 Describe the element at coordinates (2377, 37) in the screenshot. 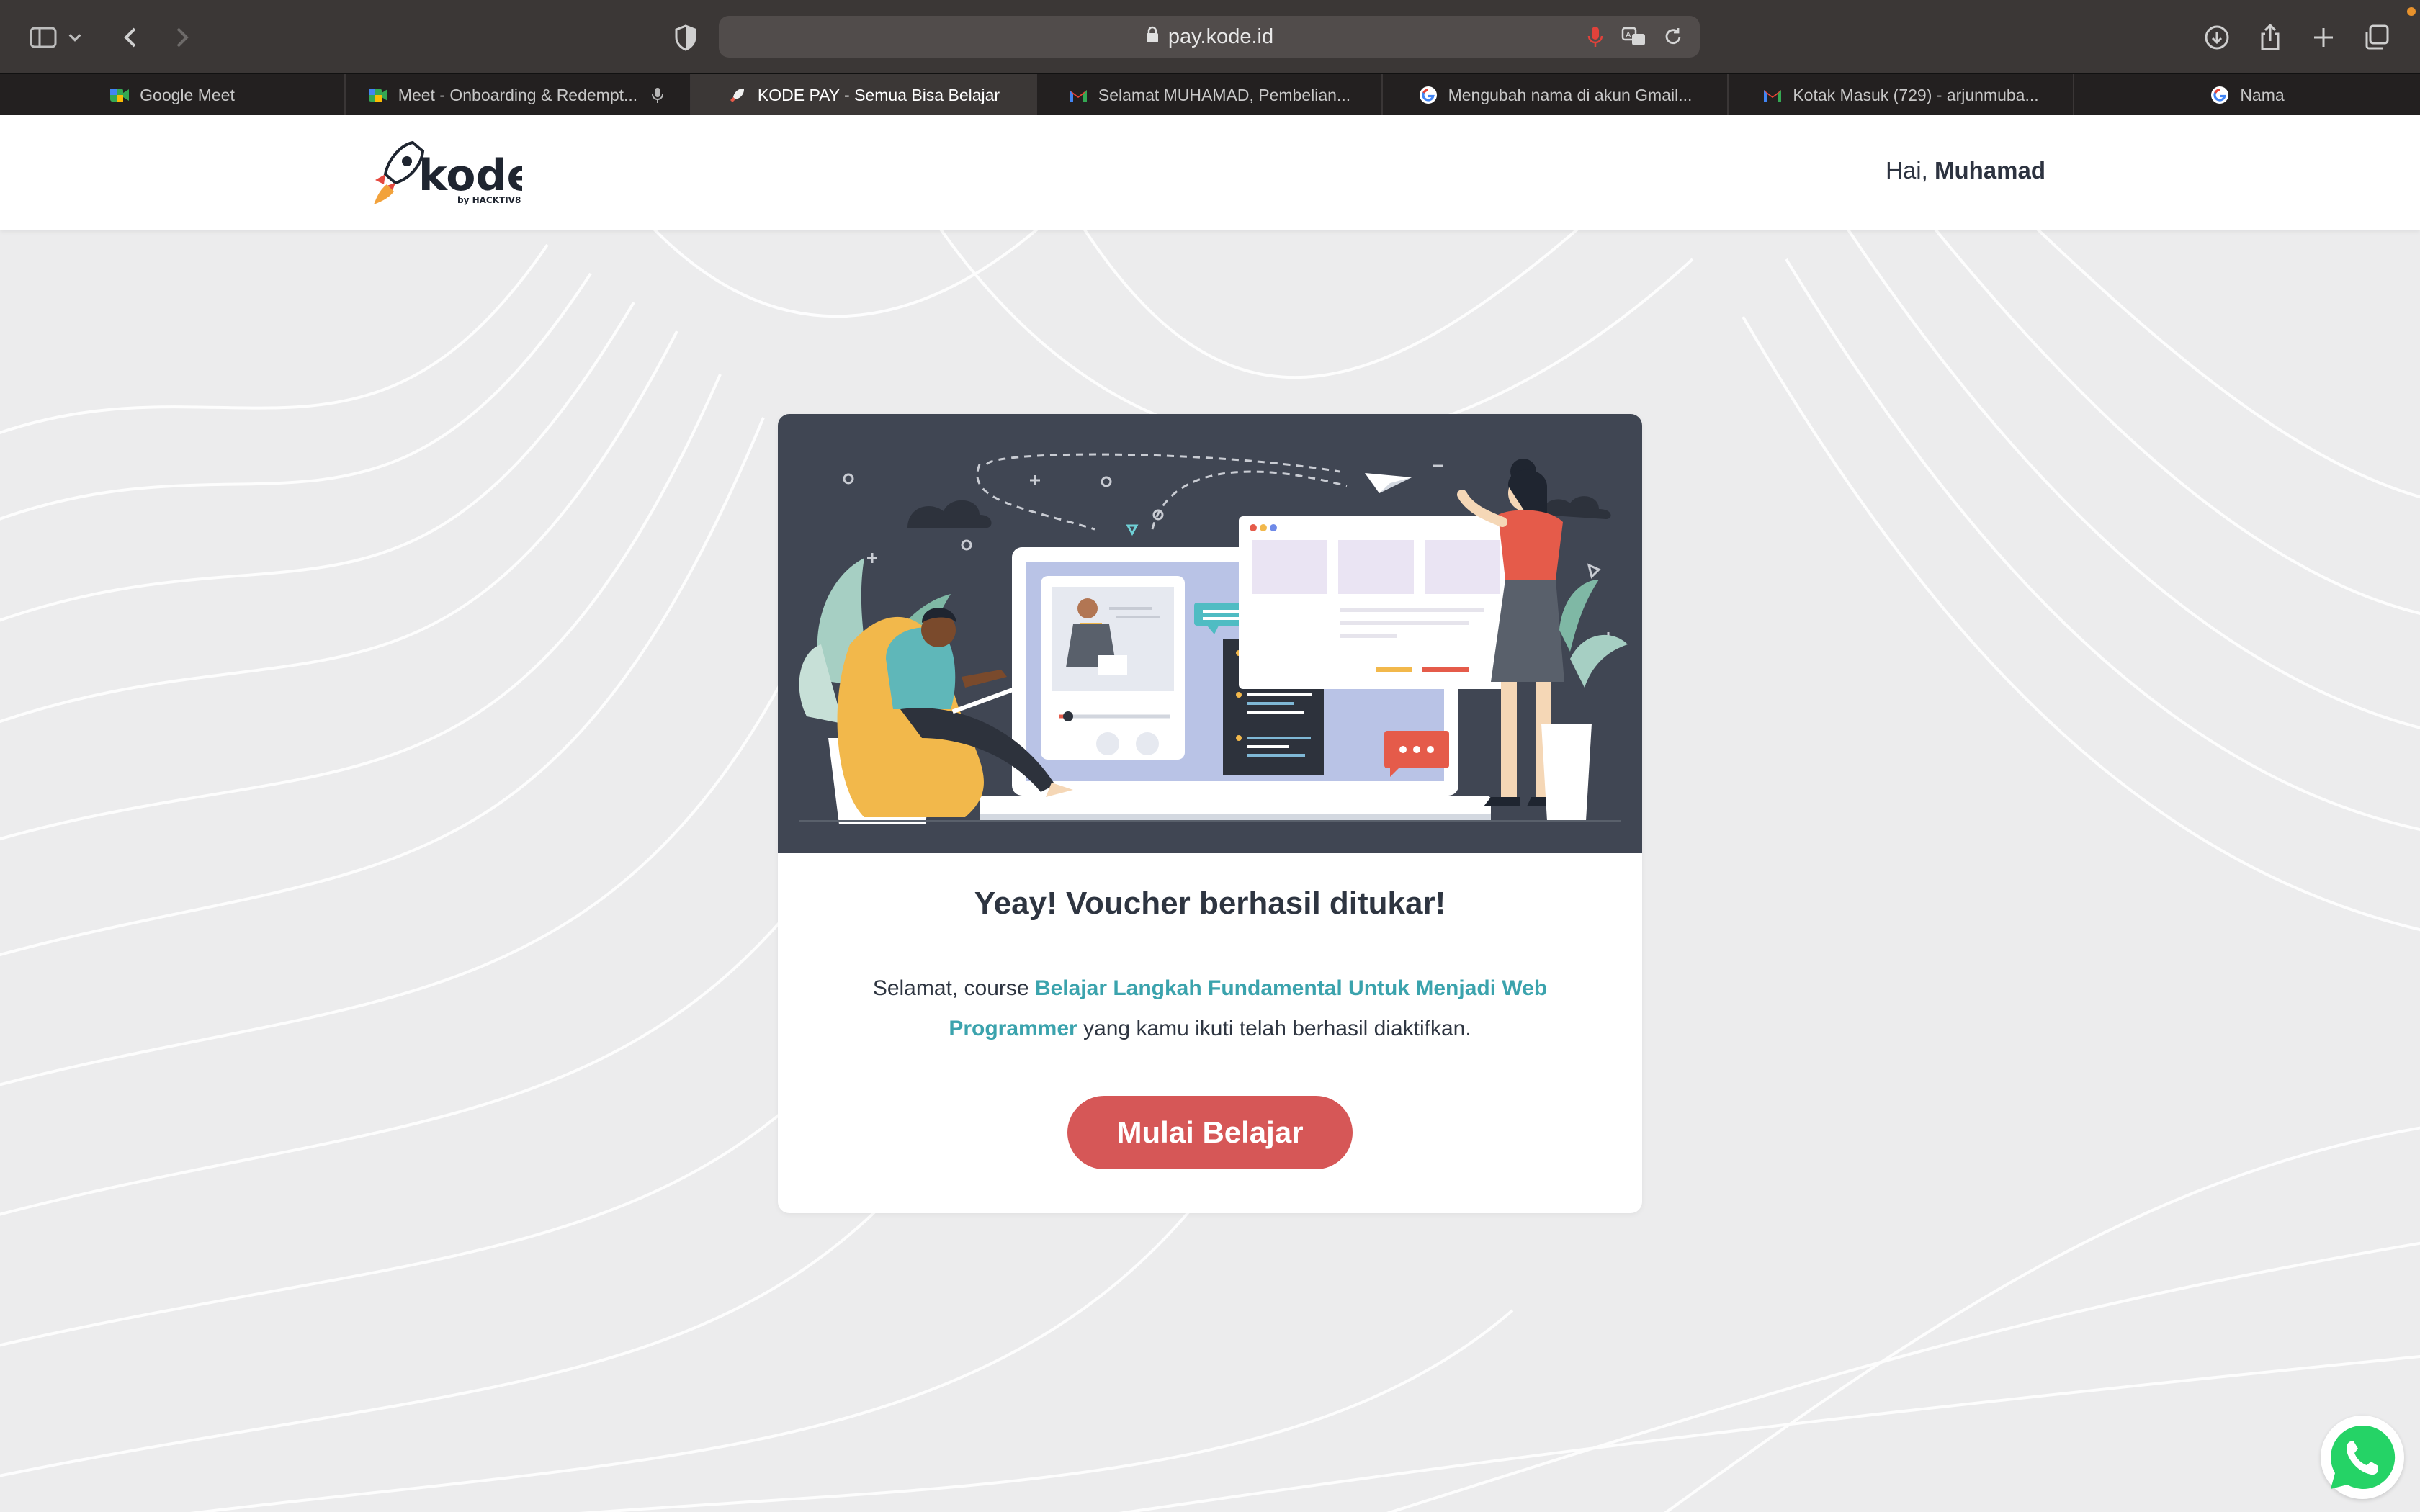

I see `tab-overview-icon` at that location.